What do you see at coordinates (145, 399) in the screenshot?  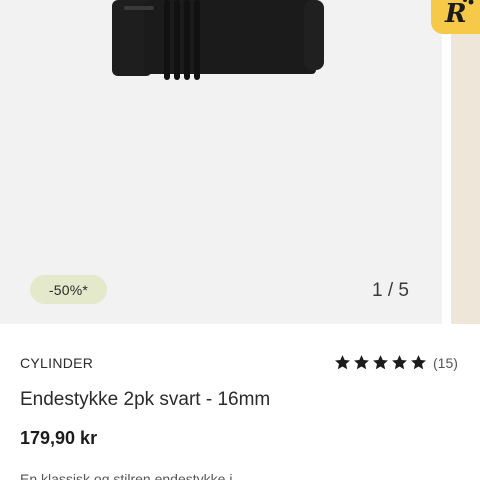 I see `product-title: Endestykke 2pk svart - 16mm` at bounding box center [145, 399].